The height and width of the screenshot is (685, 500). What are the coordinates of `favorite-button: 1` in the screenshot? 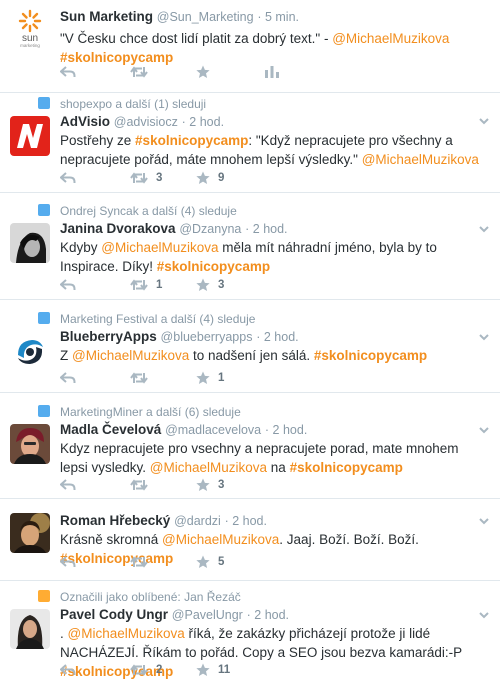 It's located at (210, 378).